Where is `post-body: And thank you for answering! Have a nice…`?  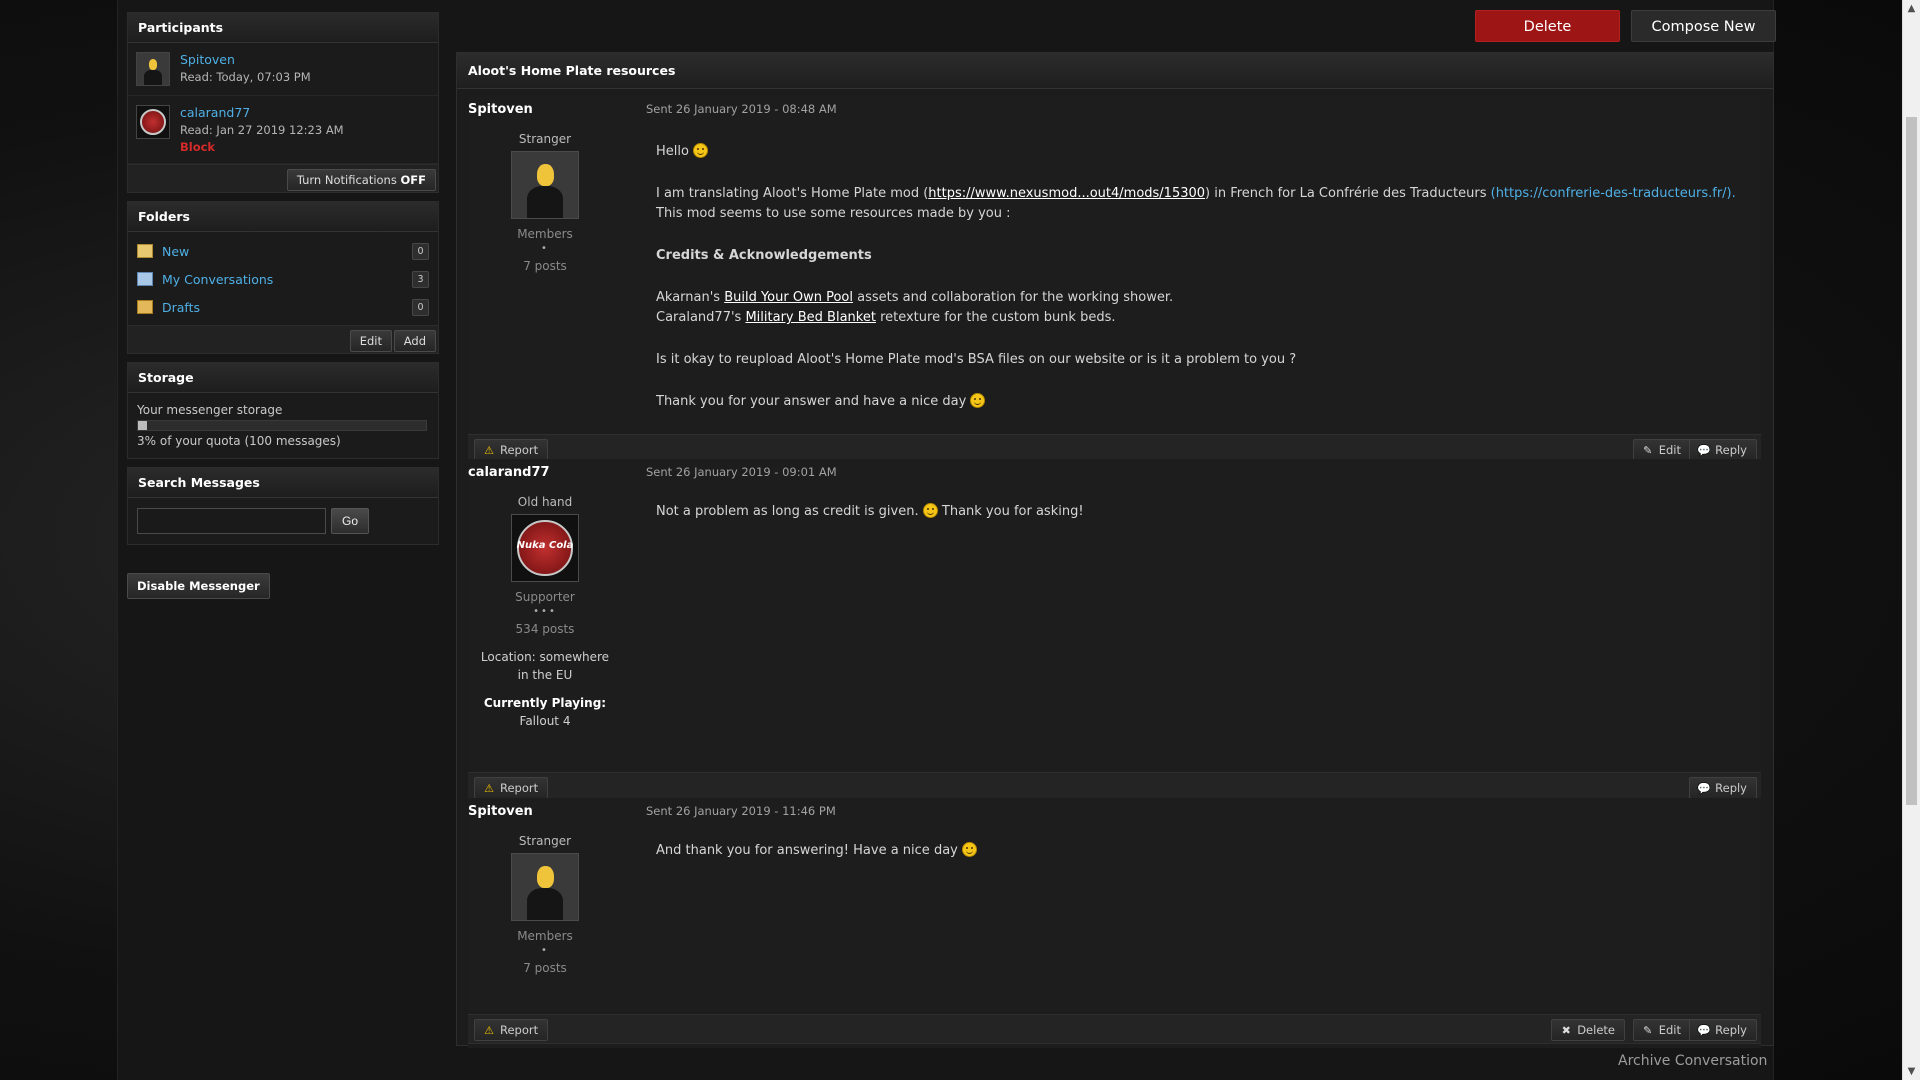 post-body: And thank you for answering! Have a nice… is located at coordinates (1201, 862).